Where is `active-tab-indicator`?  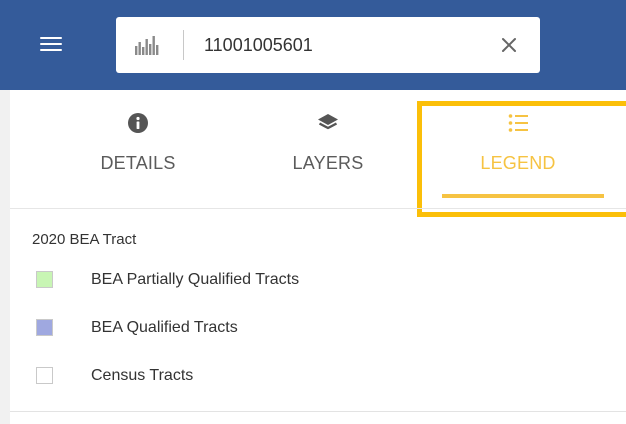 active-tab-indicator is located at coordinates (523, 196).